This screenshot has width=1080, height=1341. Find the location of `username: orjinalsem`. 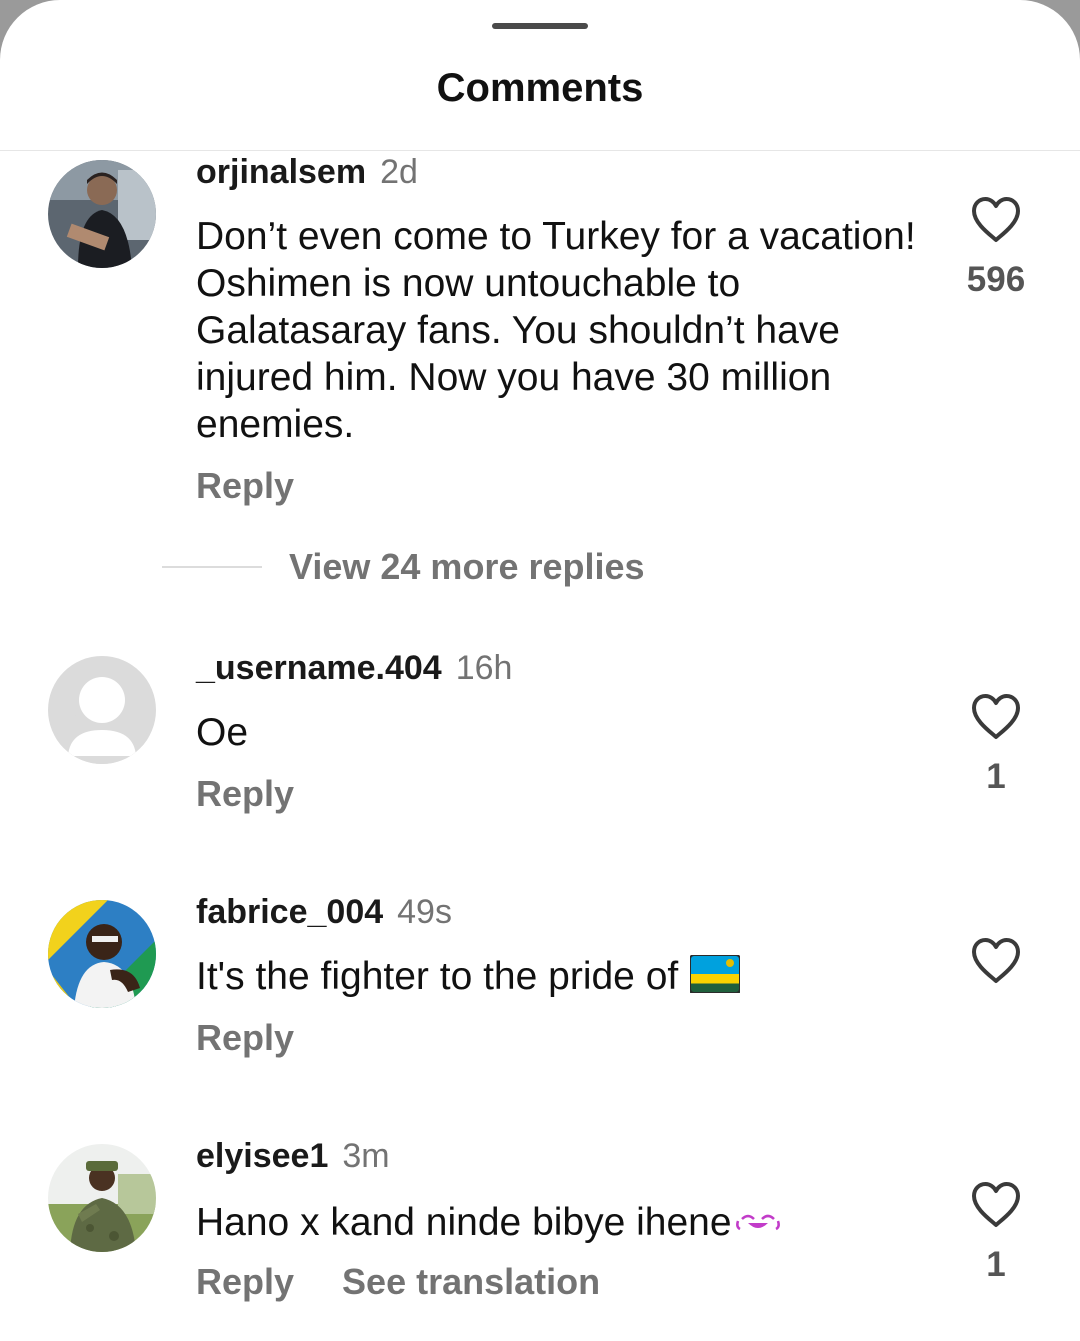

username: orjinalsem is located at coordinates (281, 172).